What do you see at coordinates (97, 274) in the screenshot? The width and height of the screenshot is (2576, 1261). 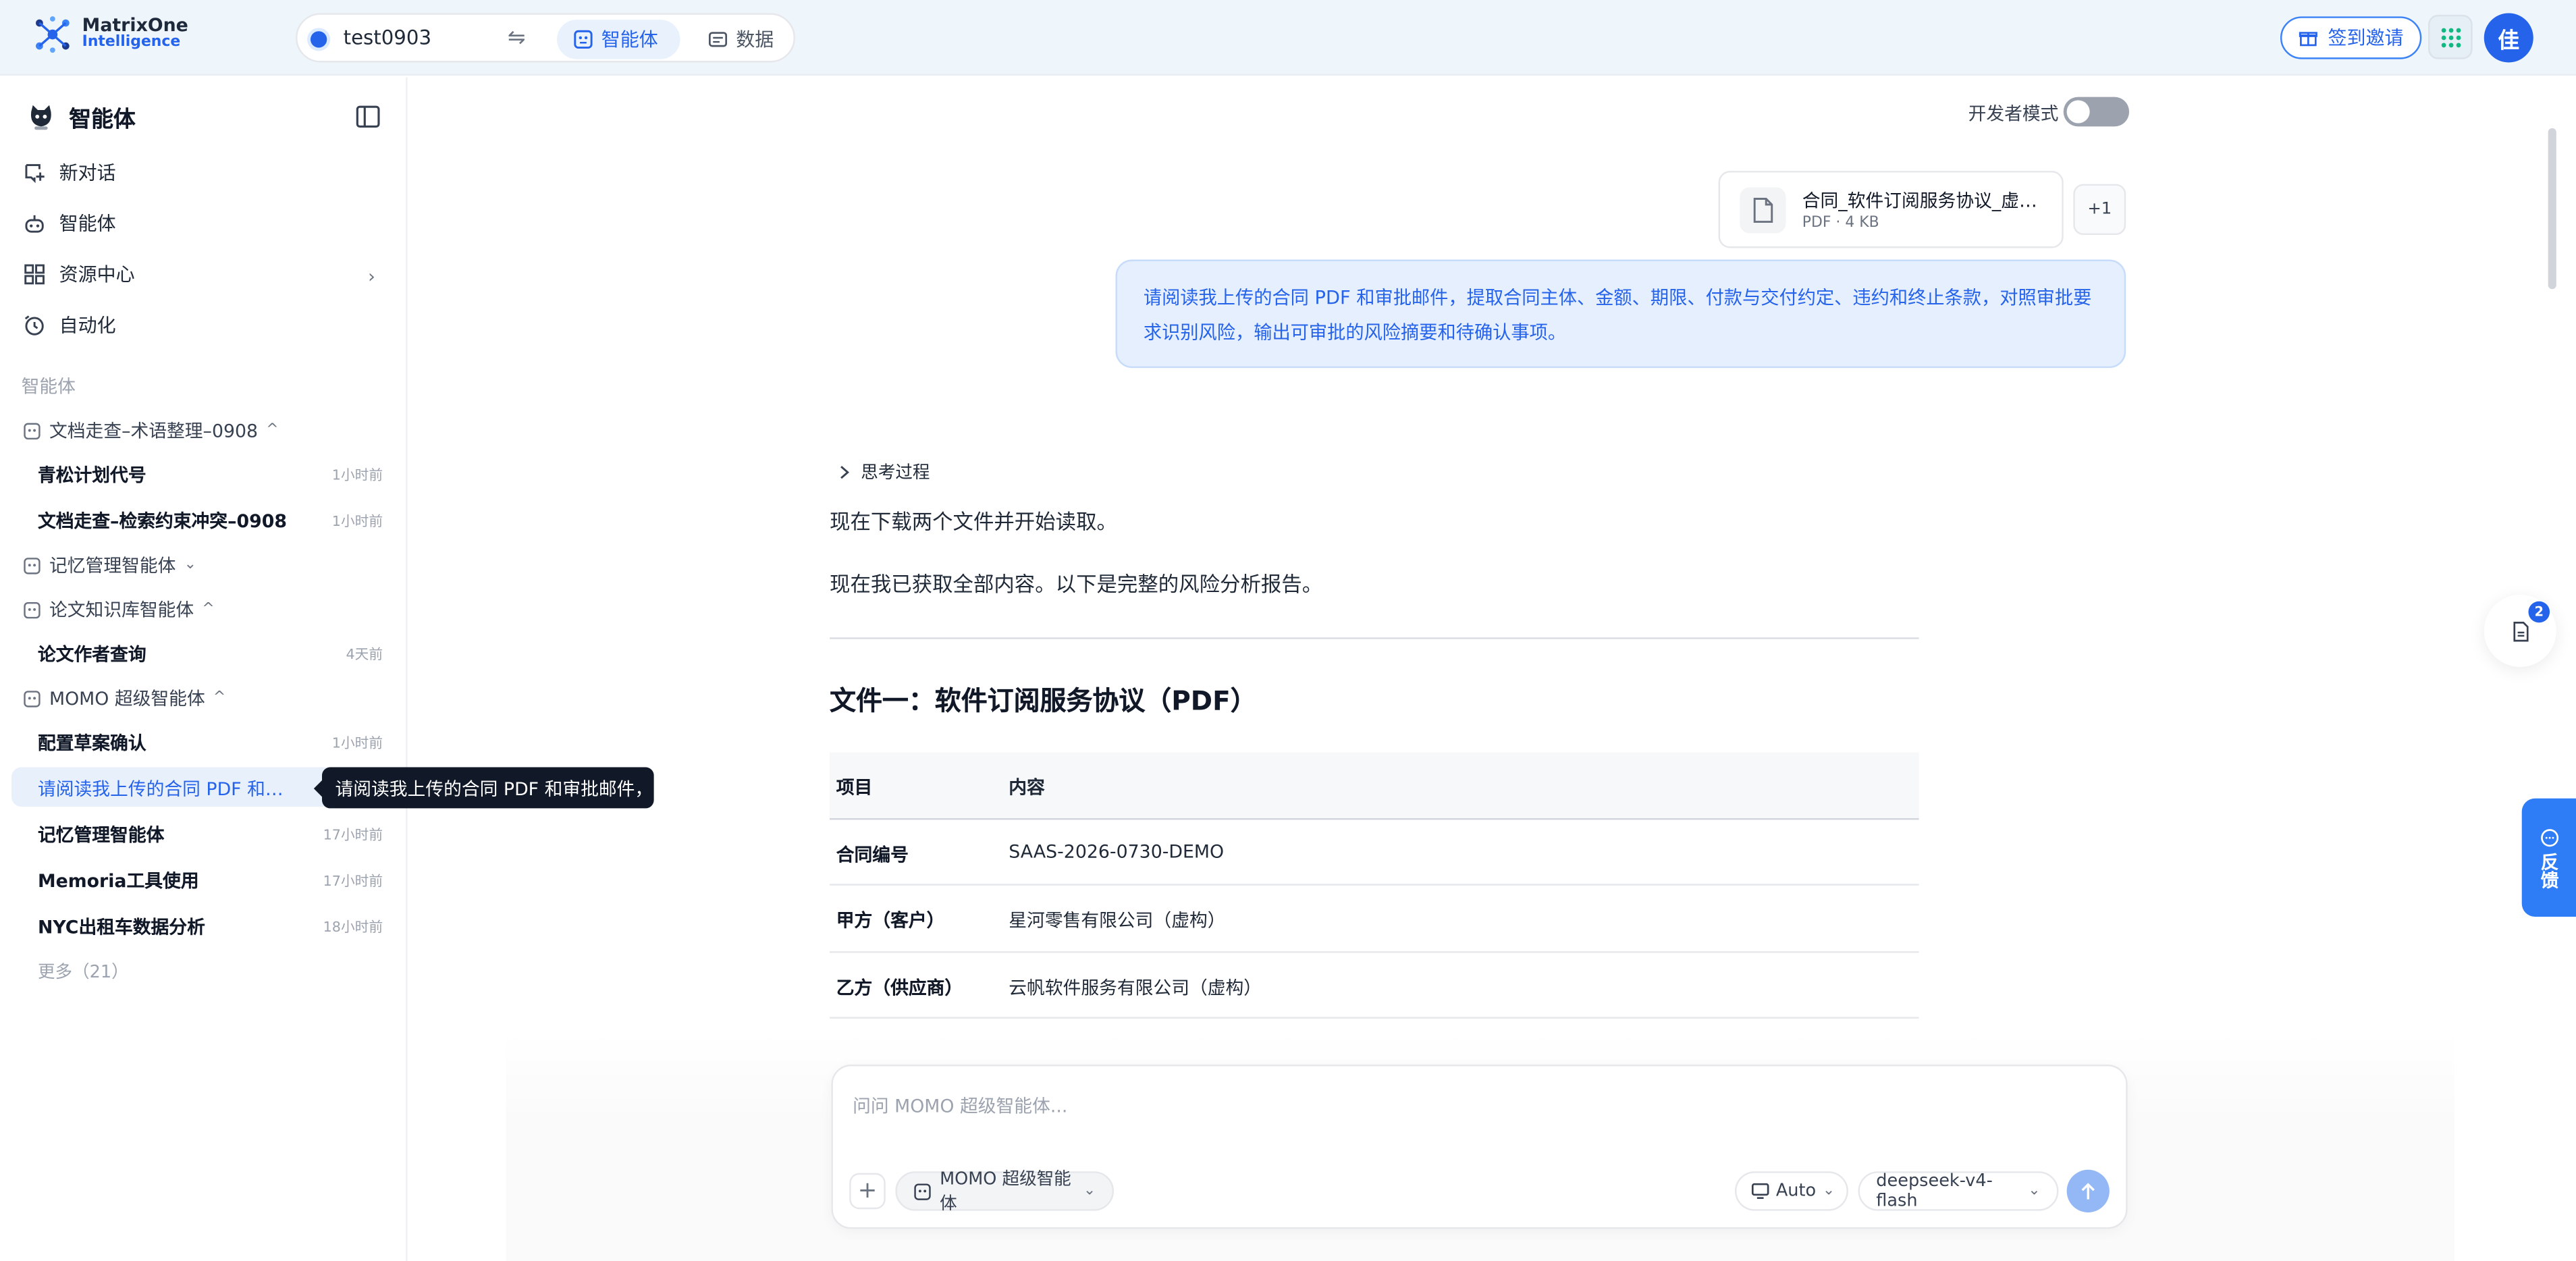 I see `sidebar-item-label: 资源中心` at bounding box center [97, 274].